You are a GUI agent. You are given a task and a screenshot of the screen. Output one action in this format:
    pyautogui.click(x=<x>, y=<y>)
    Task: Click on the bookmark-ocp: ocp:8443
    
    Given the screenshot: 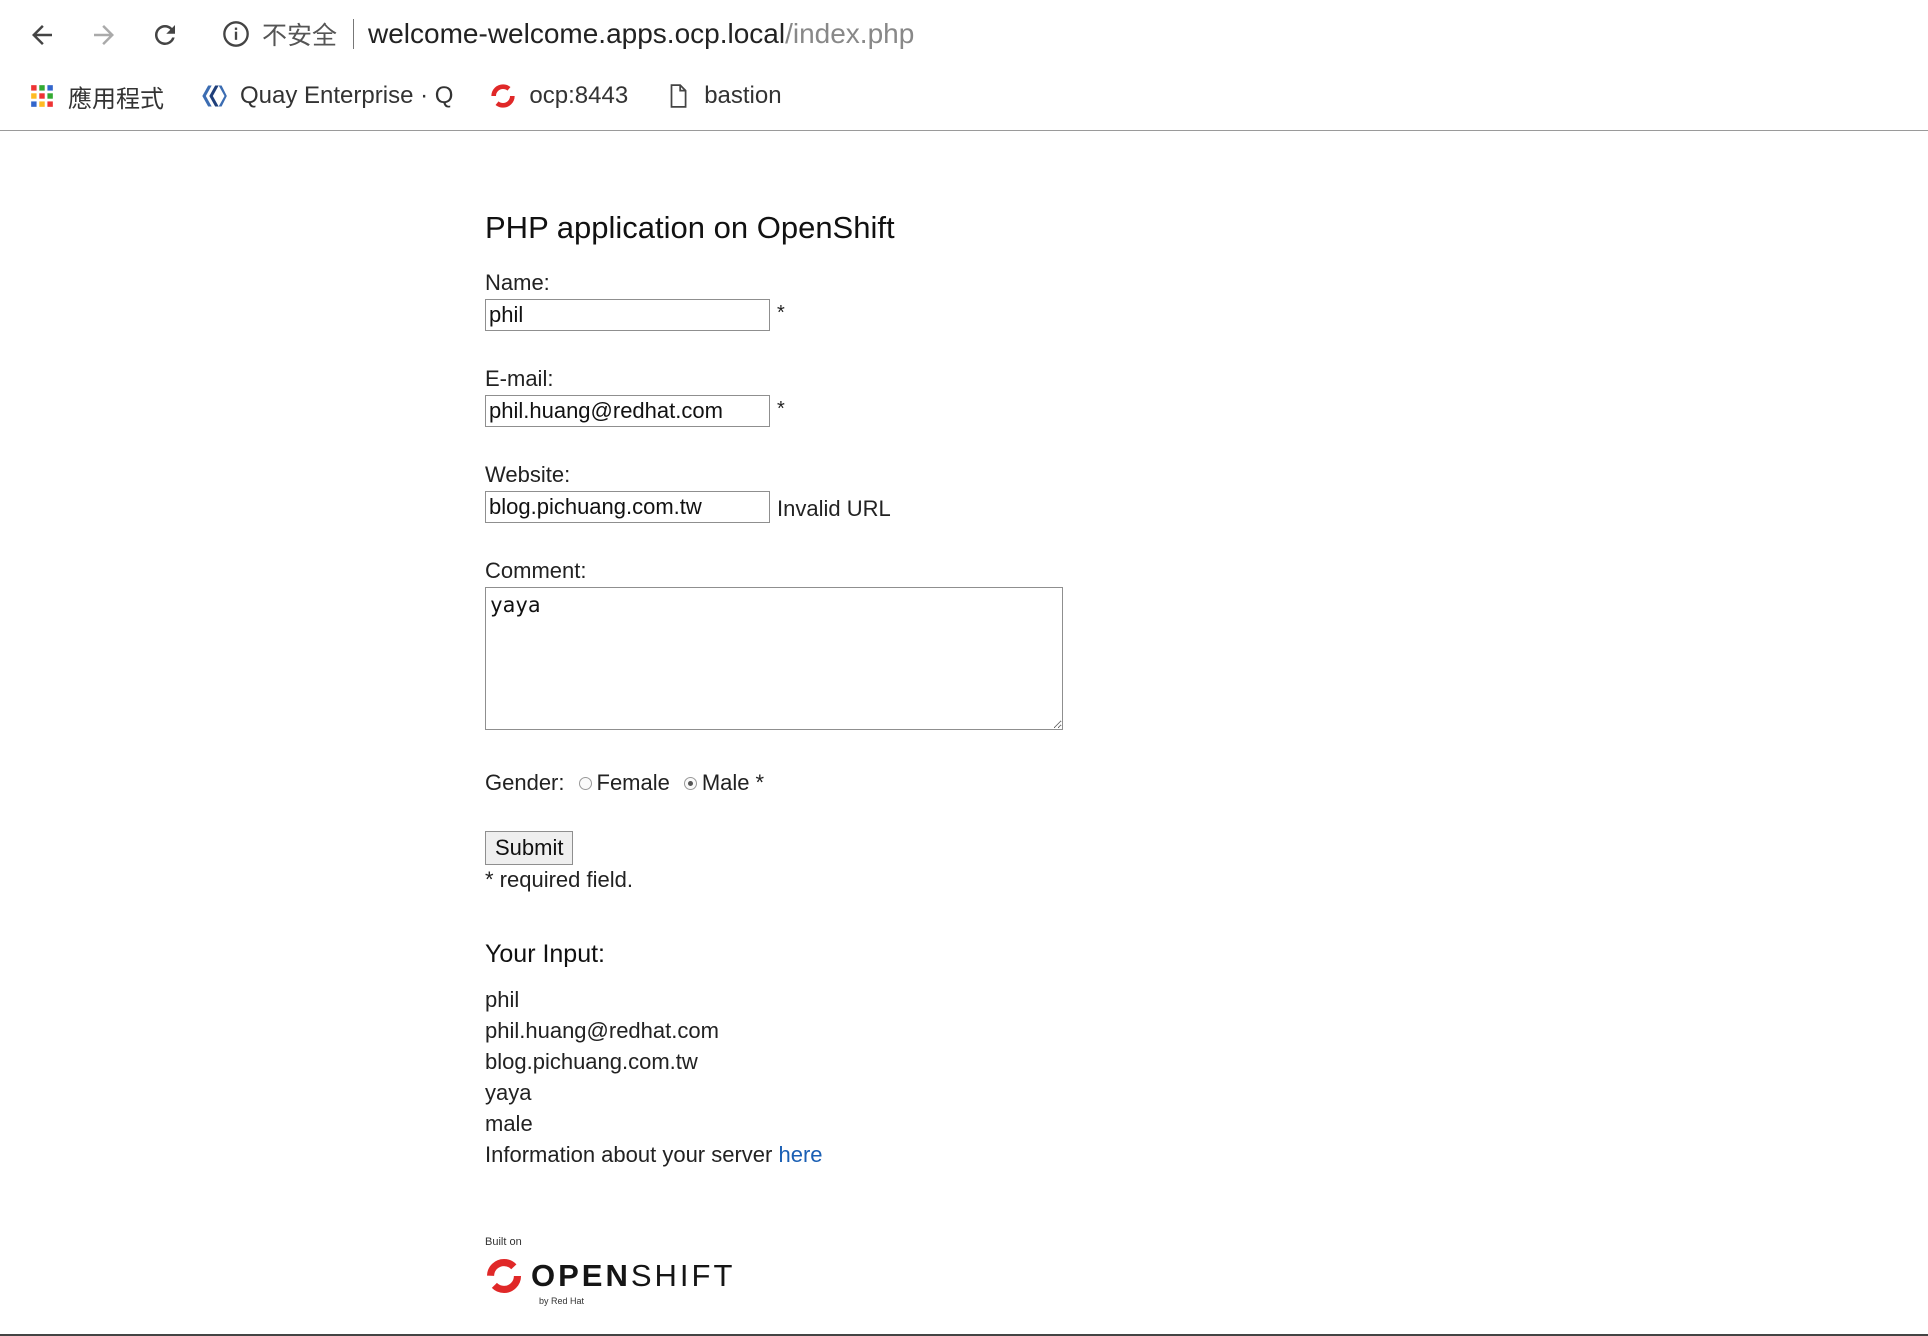 What is the action you would take?
    pyautogui.click(x=558, y=96)
    